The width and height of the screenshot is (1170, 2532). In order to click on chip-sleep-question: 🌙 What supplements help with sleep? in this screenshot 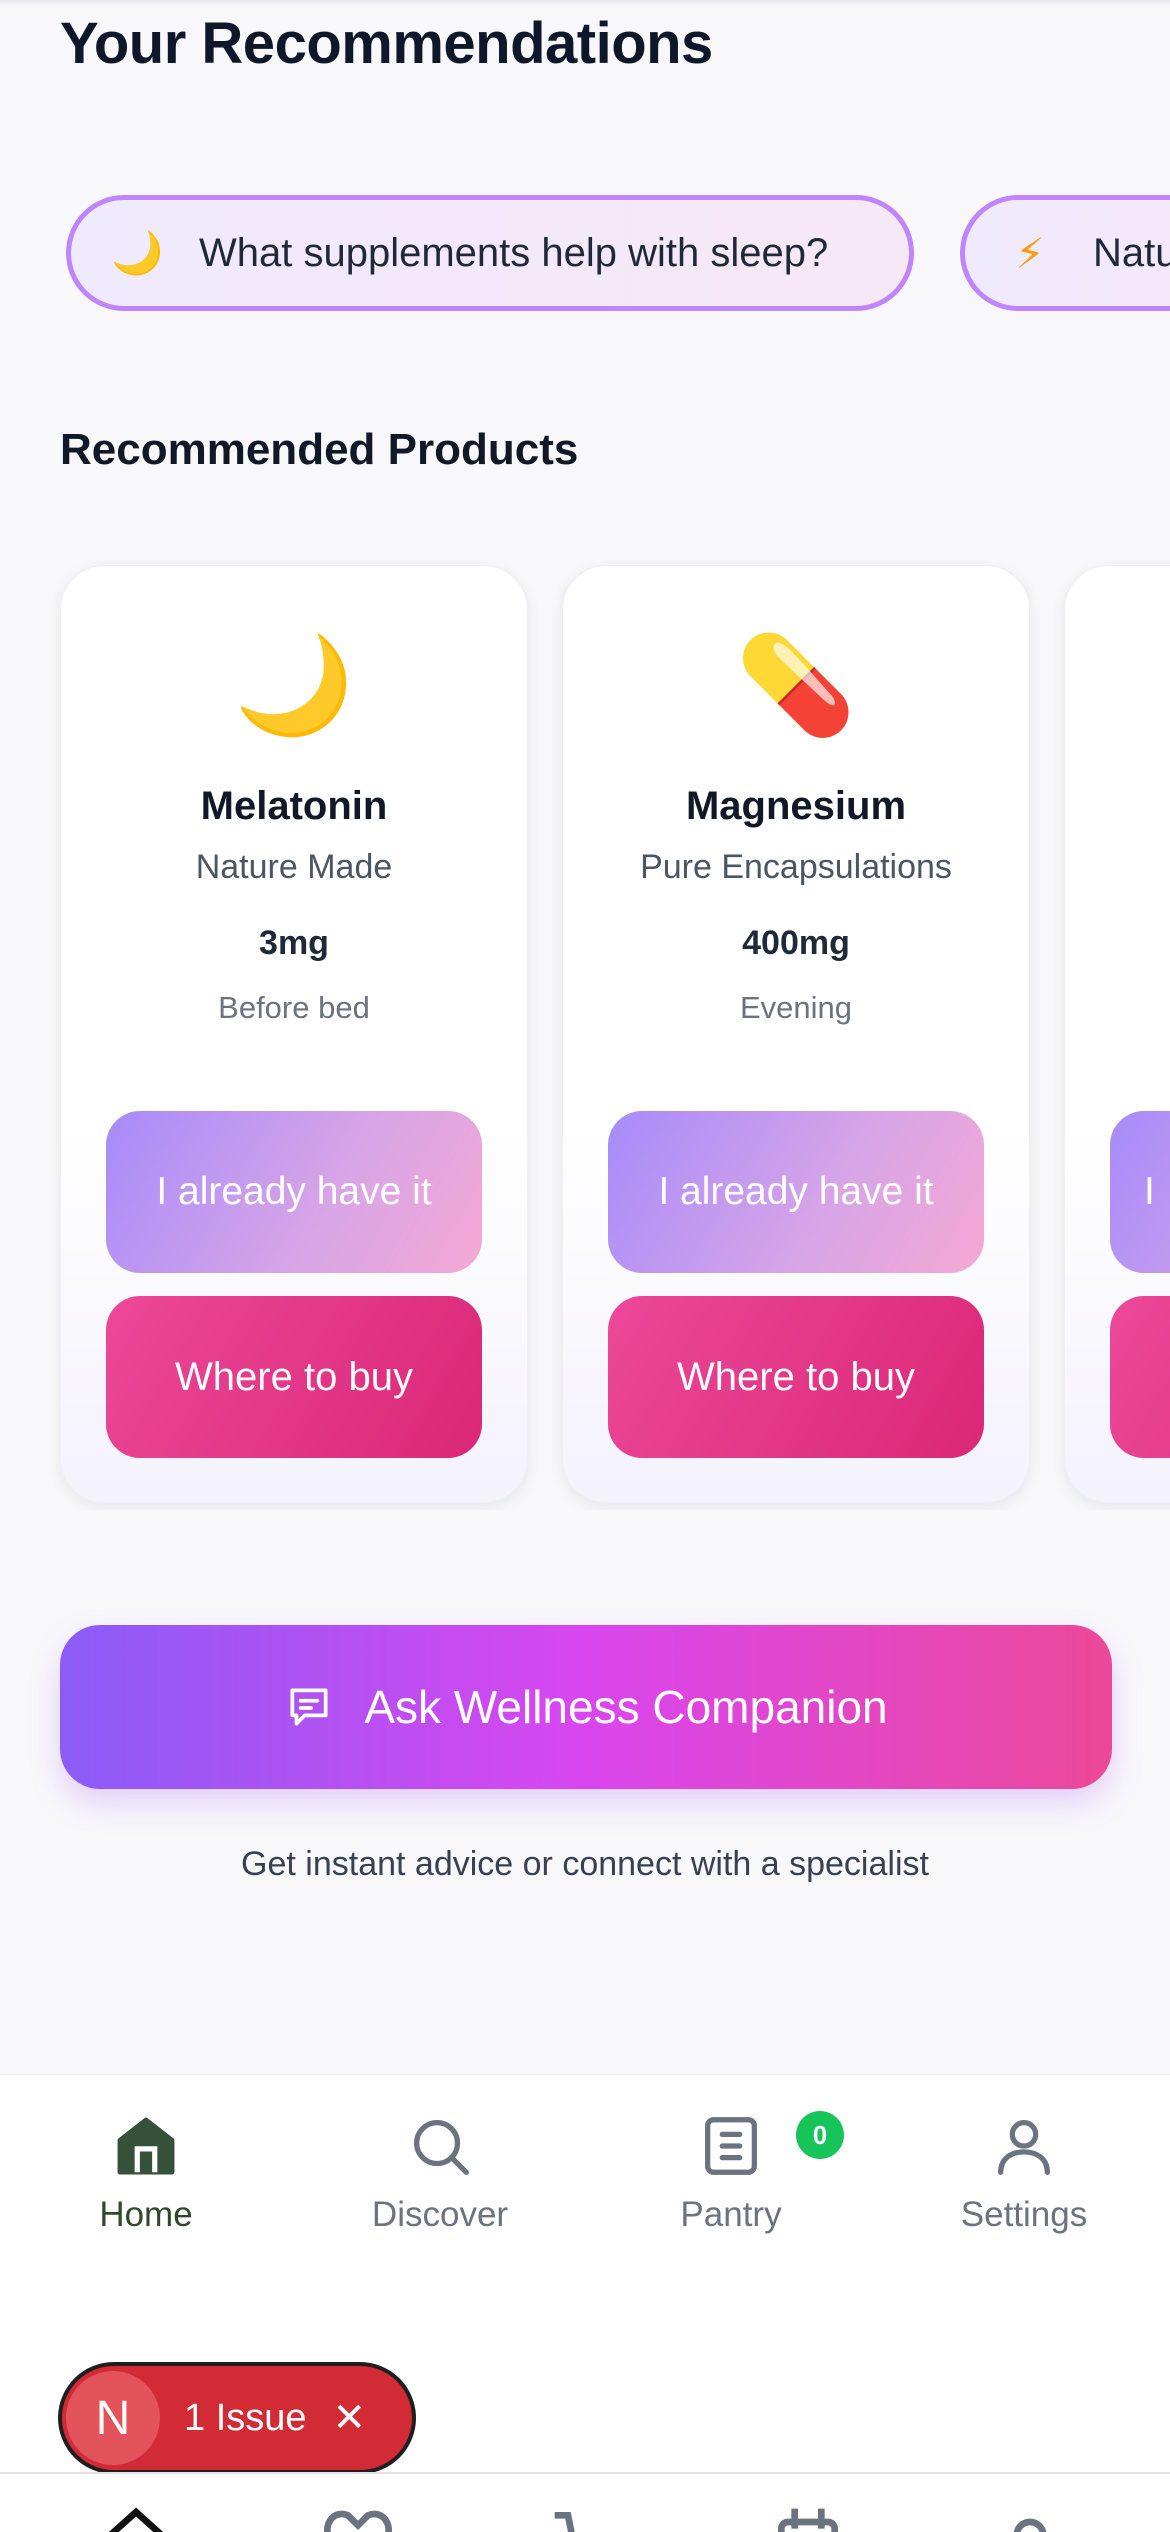, I will do `click(490, 253)`.